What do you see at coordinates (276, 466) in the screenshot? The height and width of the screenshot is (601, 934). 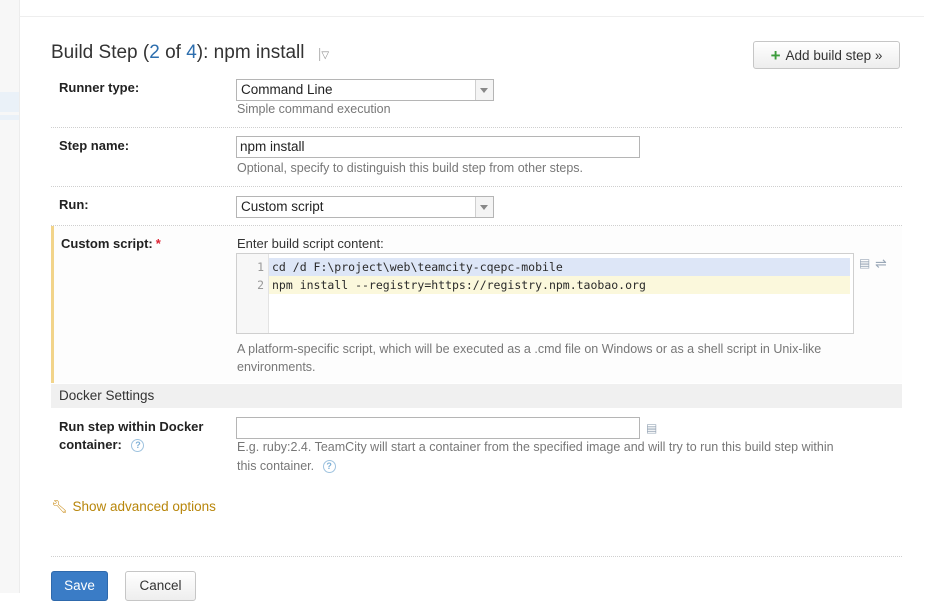 I see `docker-hint-2-text: this container.` at bounding box center [276, 466].